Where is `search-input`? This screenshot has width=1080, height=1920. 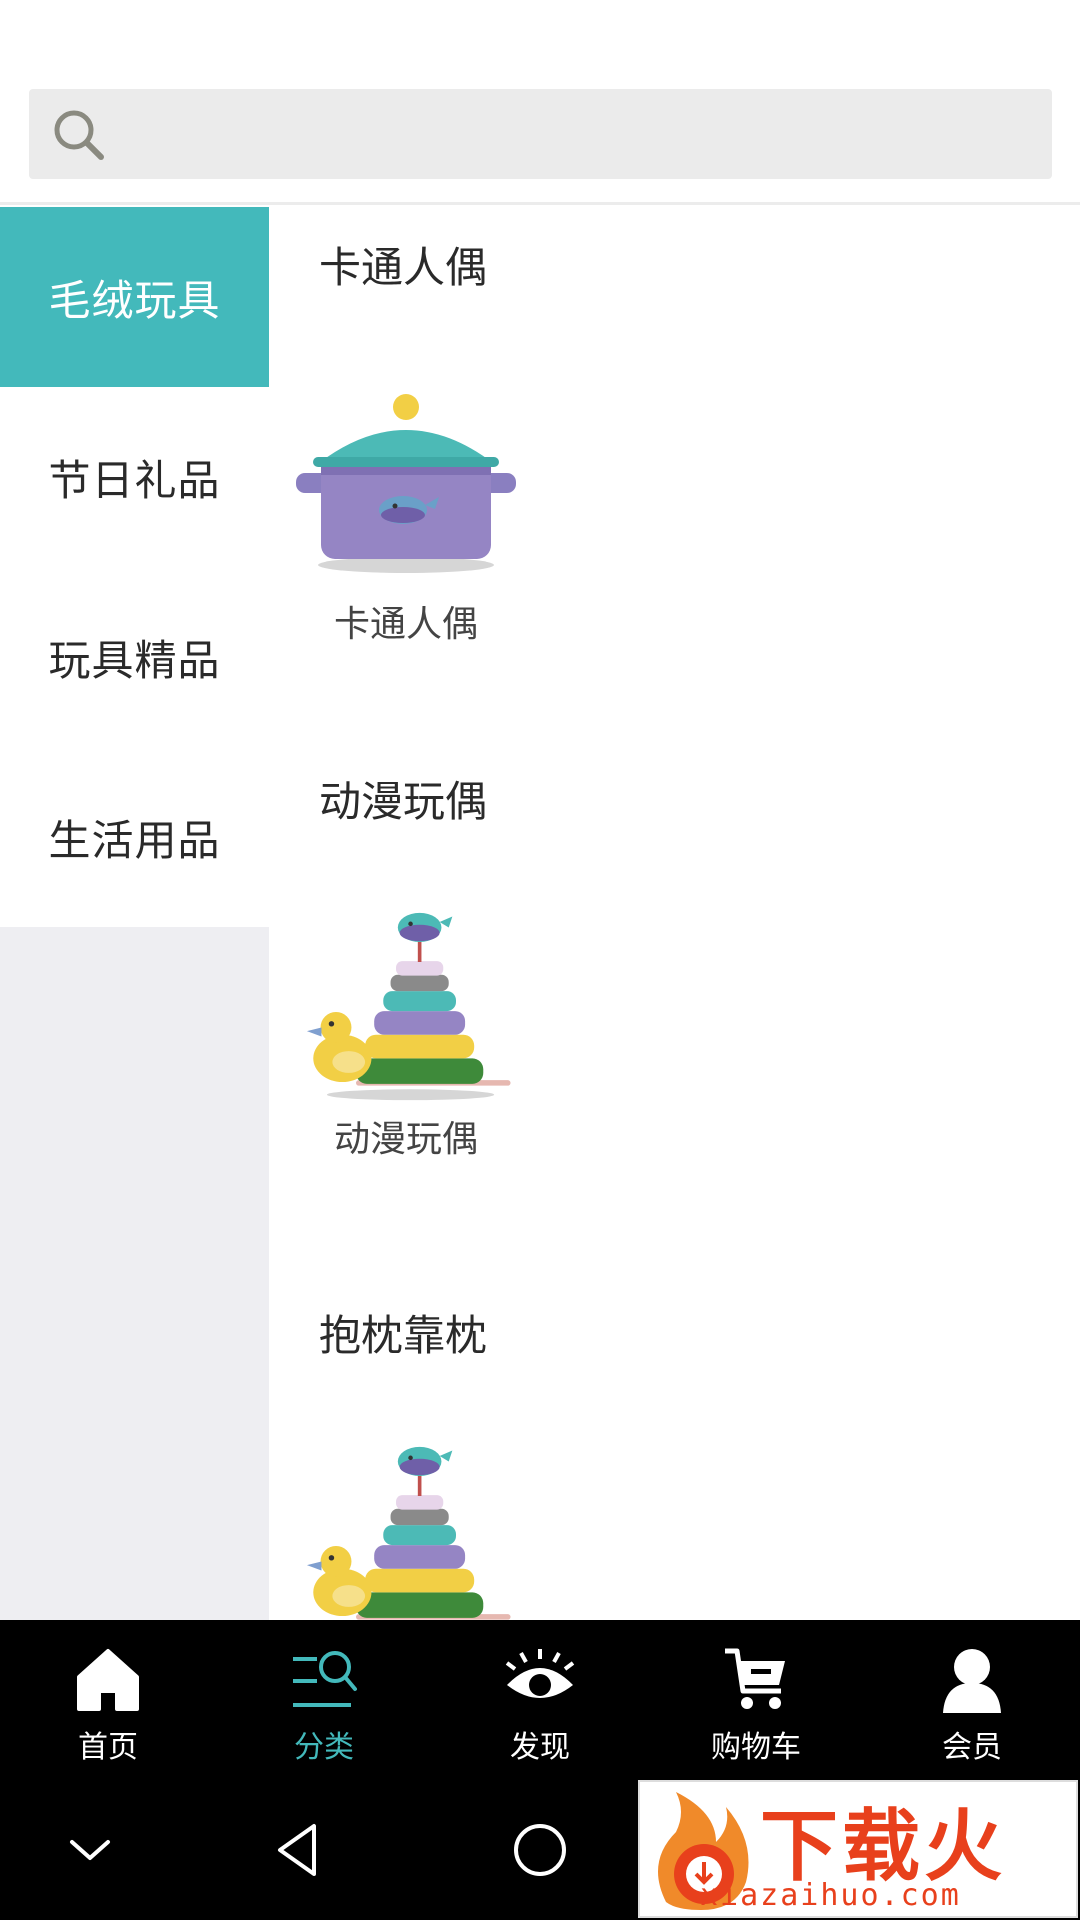
search-input is located at coordinates (540, 134).